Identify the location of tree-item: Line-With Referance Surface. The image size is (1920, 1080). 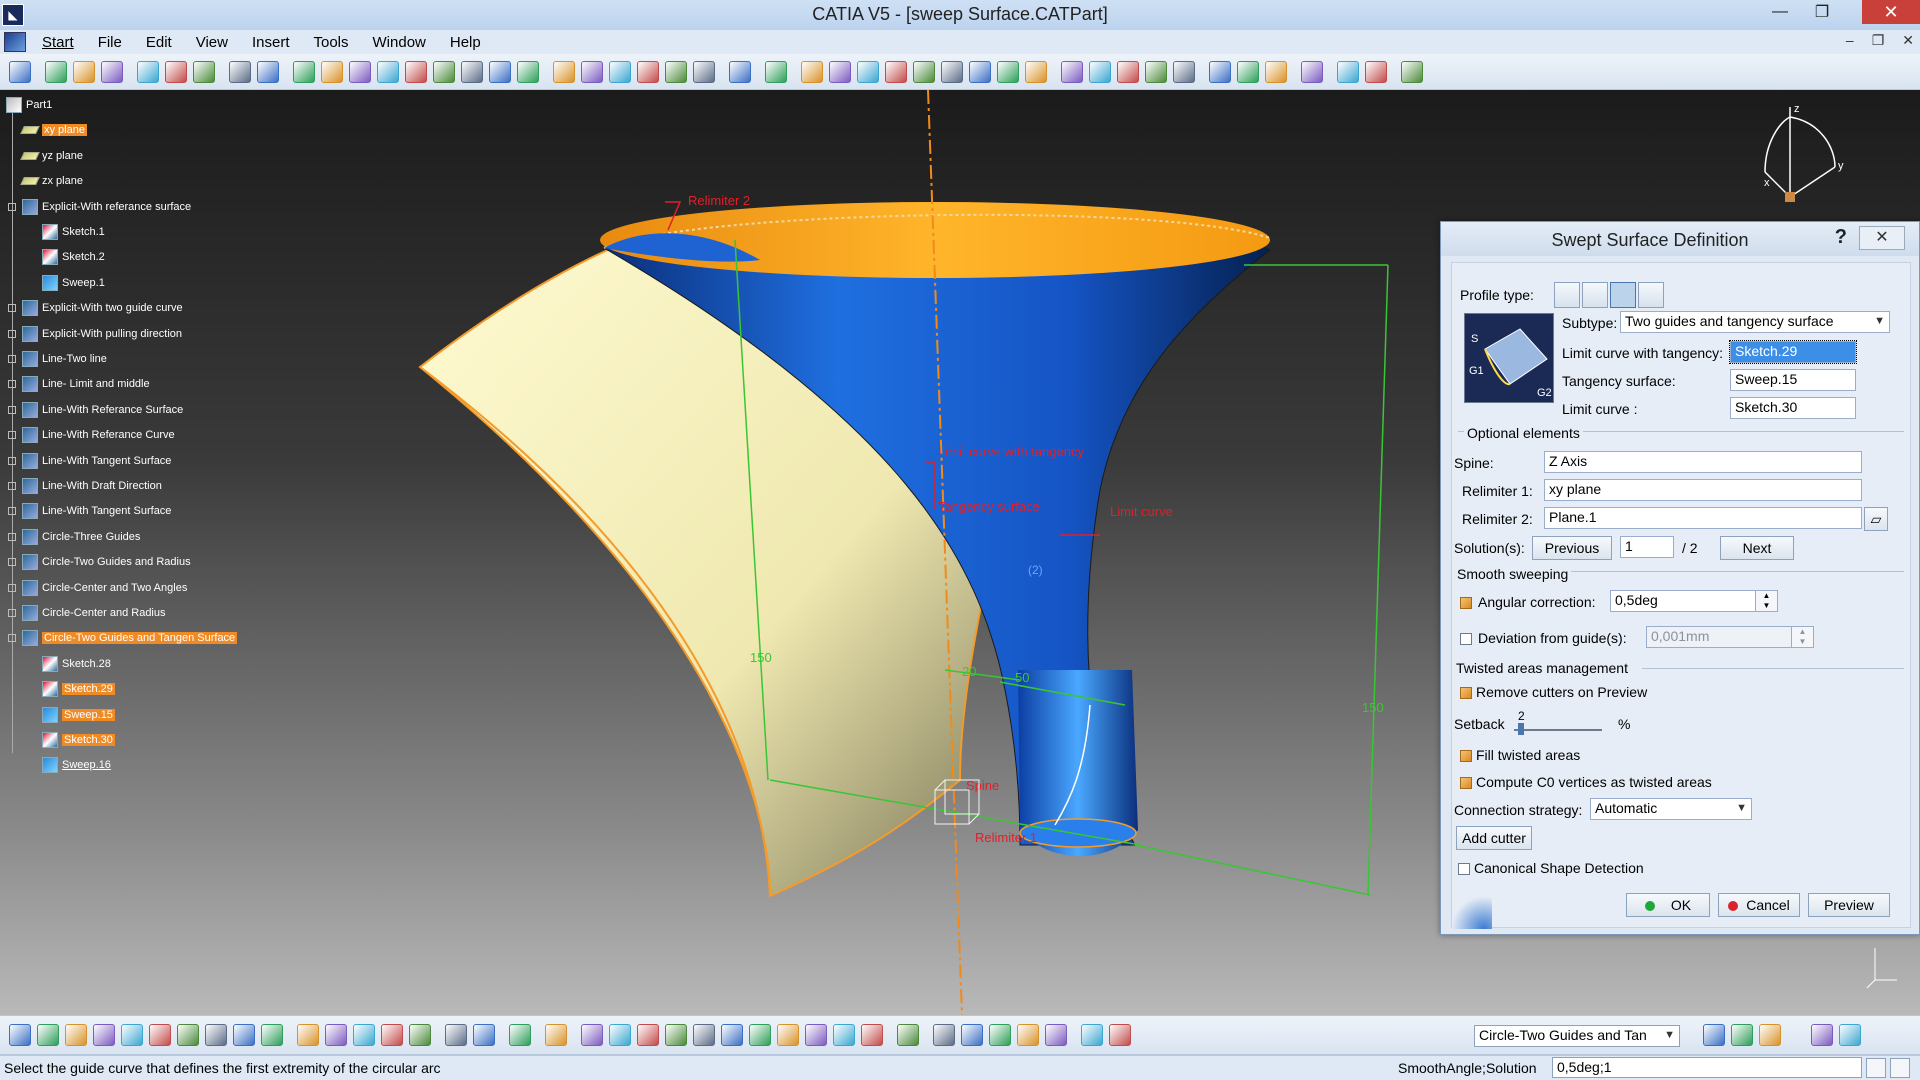
(102, 410).